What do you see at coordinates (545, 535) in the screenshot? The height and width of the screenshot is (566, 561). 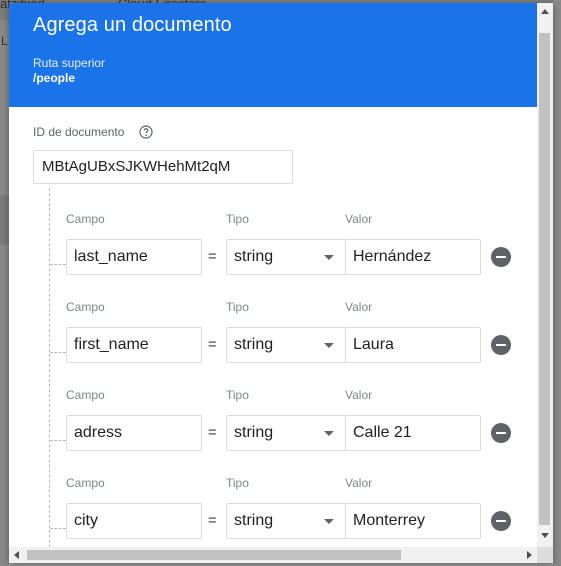 I see `scroll-down-icon` at bounding box center [545, 535].